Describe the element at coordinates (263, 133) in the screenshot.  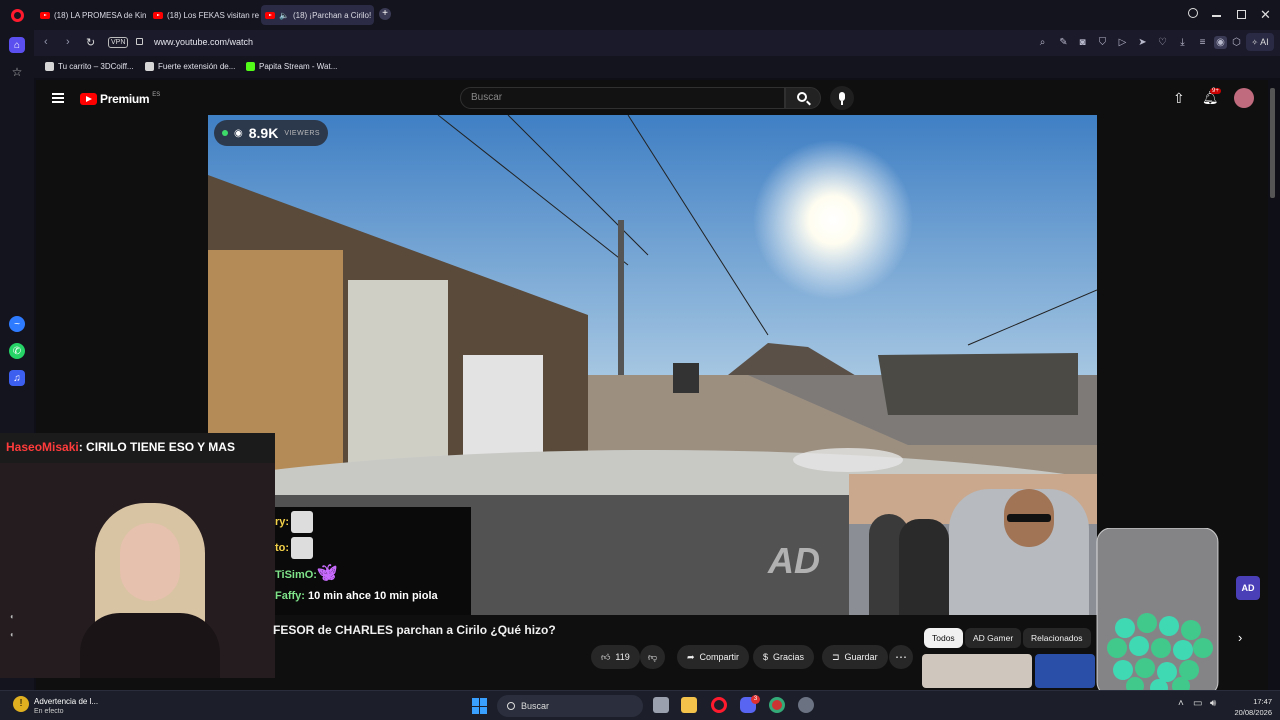
I see `viewers-count: 8.9K` at that location.